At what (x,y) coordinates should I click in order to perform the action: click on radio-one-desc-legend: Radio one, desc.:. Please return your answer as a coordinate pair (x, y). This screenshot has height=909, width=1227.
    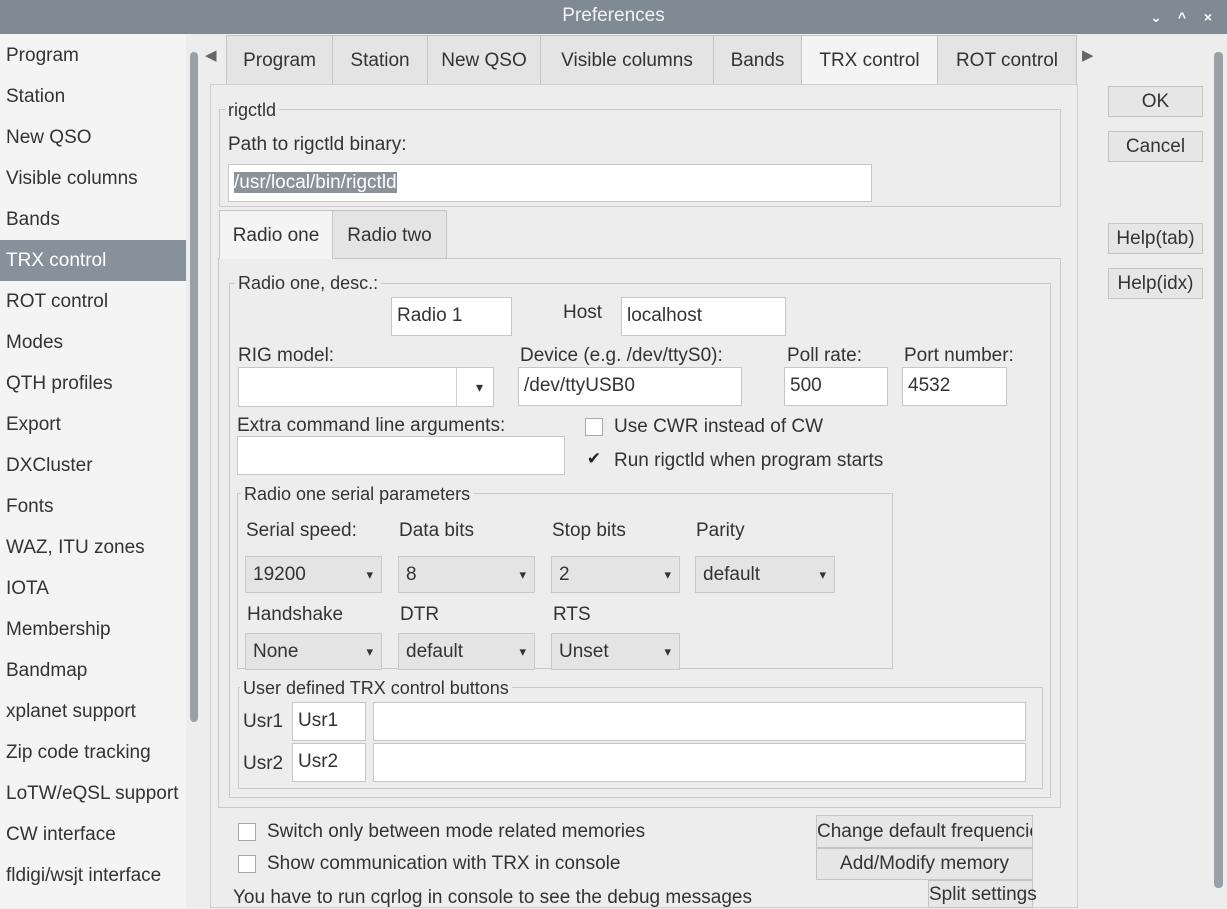
    Looking at the image, I should click on (308, 283).